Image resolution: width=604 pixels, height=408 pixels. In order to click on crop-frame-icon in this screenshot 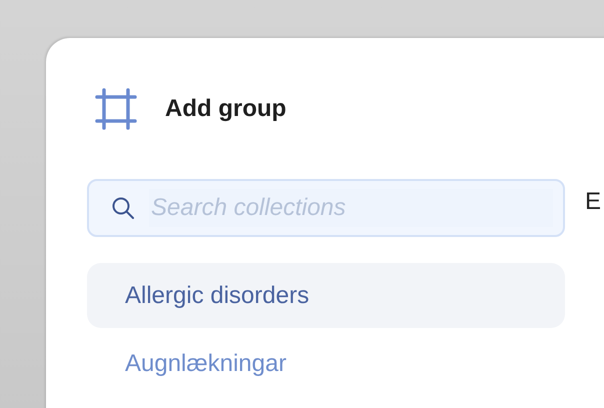, I will do `click(116, 109)`.